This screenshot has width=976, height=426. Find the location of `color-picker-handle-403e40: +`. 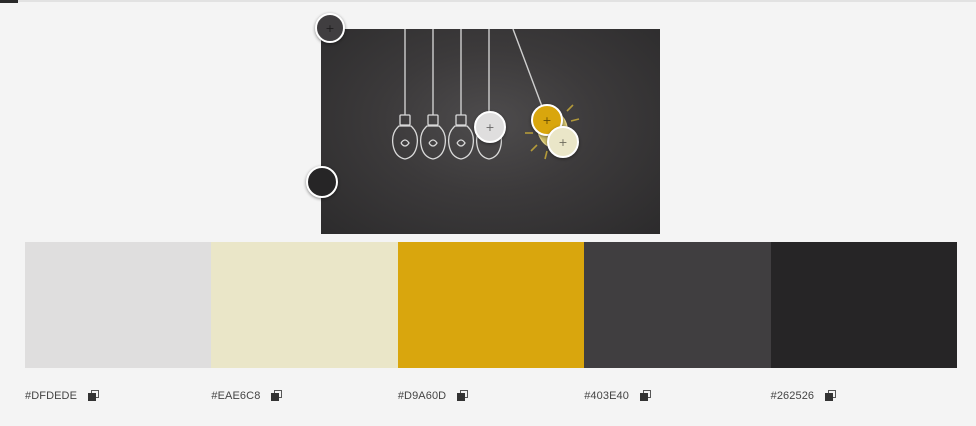

color-picker-handle-403e40: + is located at coordinates (330, 28).